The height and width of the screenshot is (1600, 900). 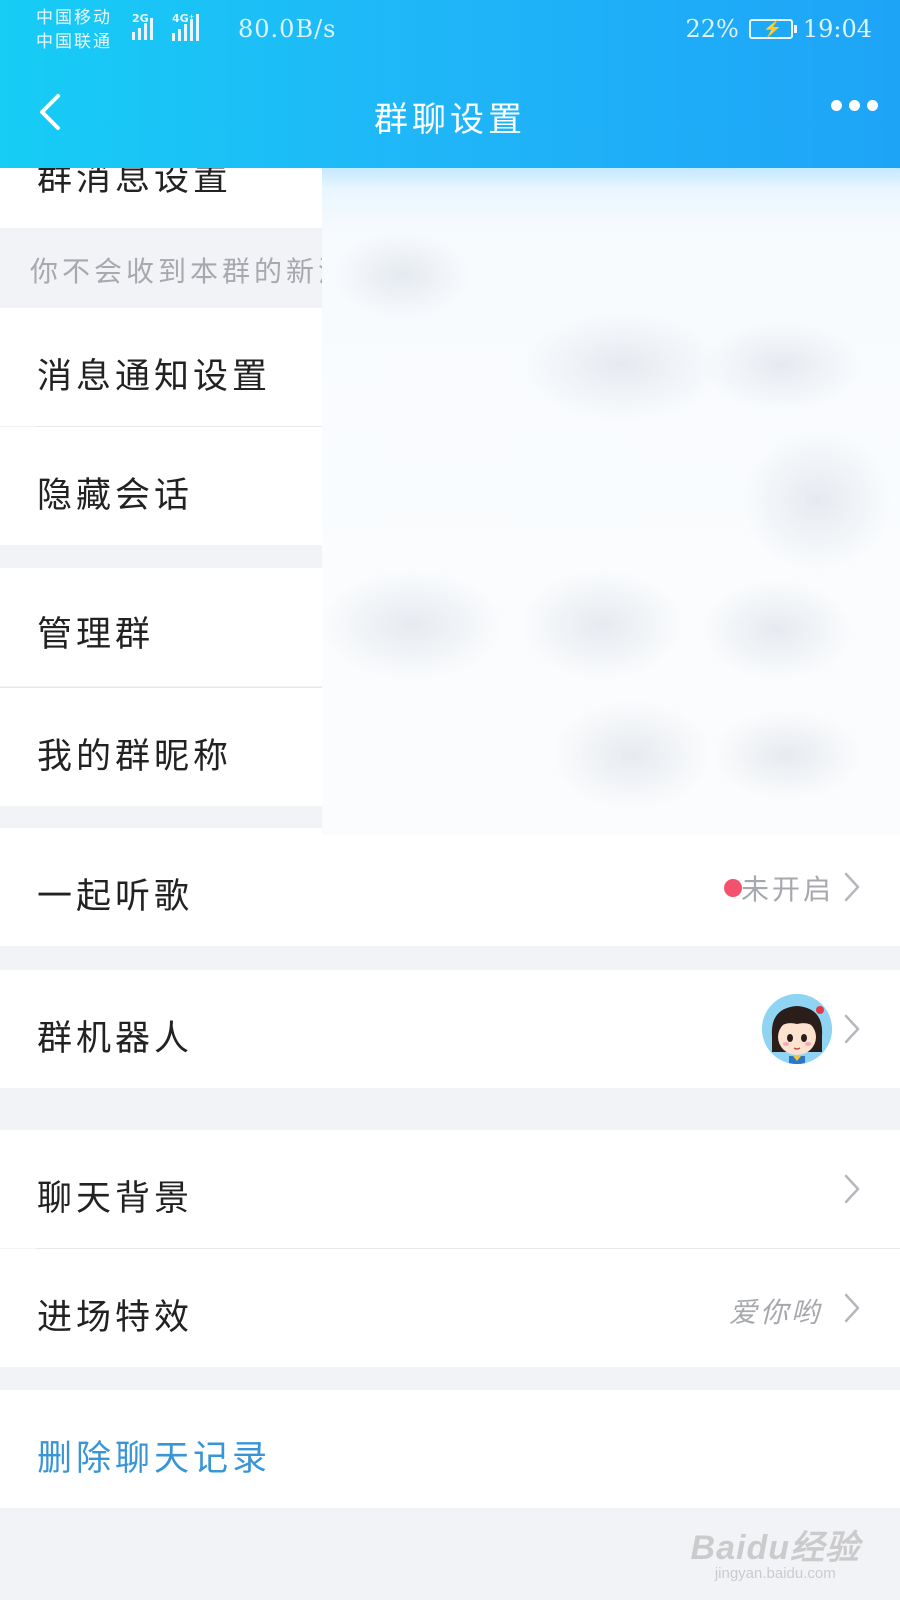 I want to click on entry-effect-value: 爱你哟, so click(x=775, y=1312).